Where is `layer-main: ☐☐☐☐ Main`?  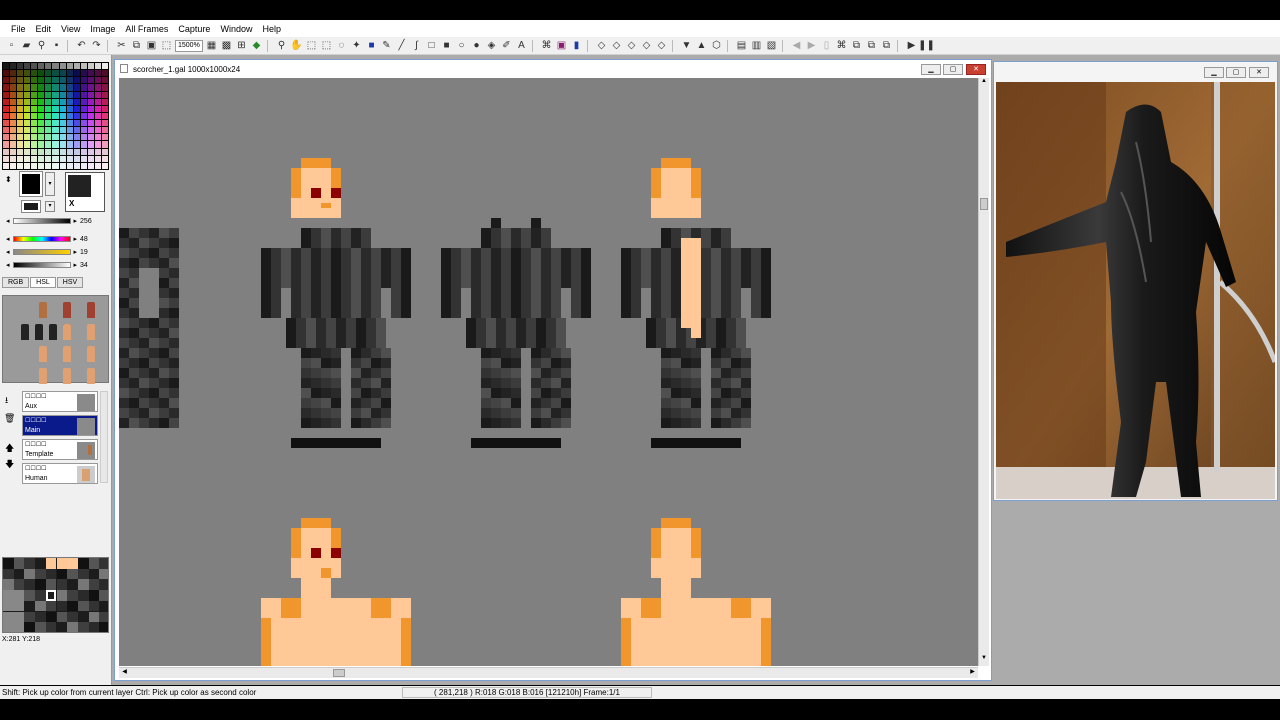
layer-main: ☐☐☐☐ Main is located at coordinates (60, 425).